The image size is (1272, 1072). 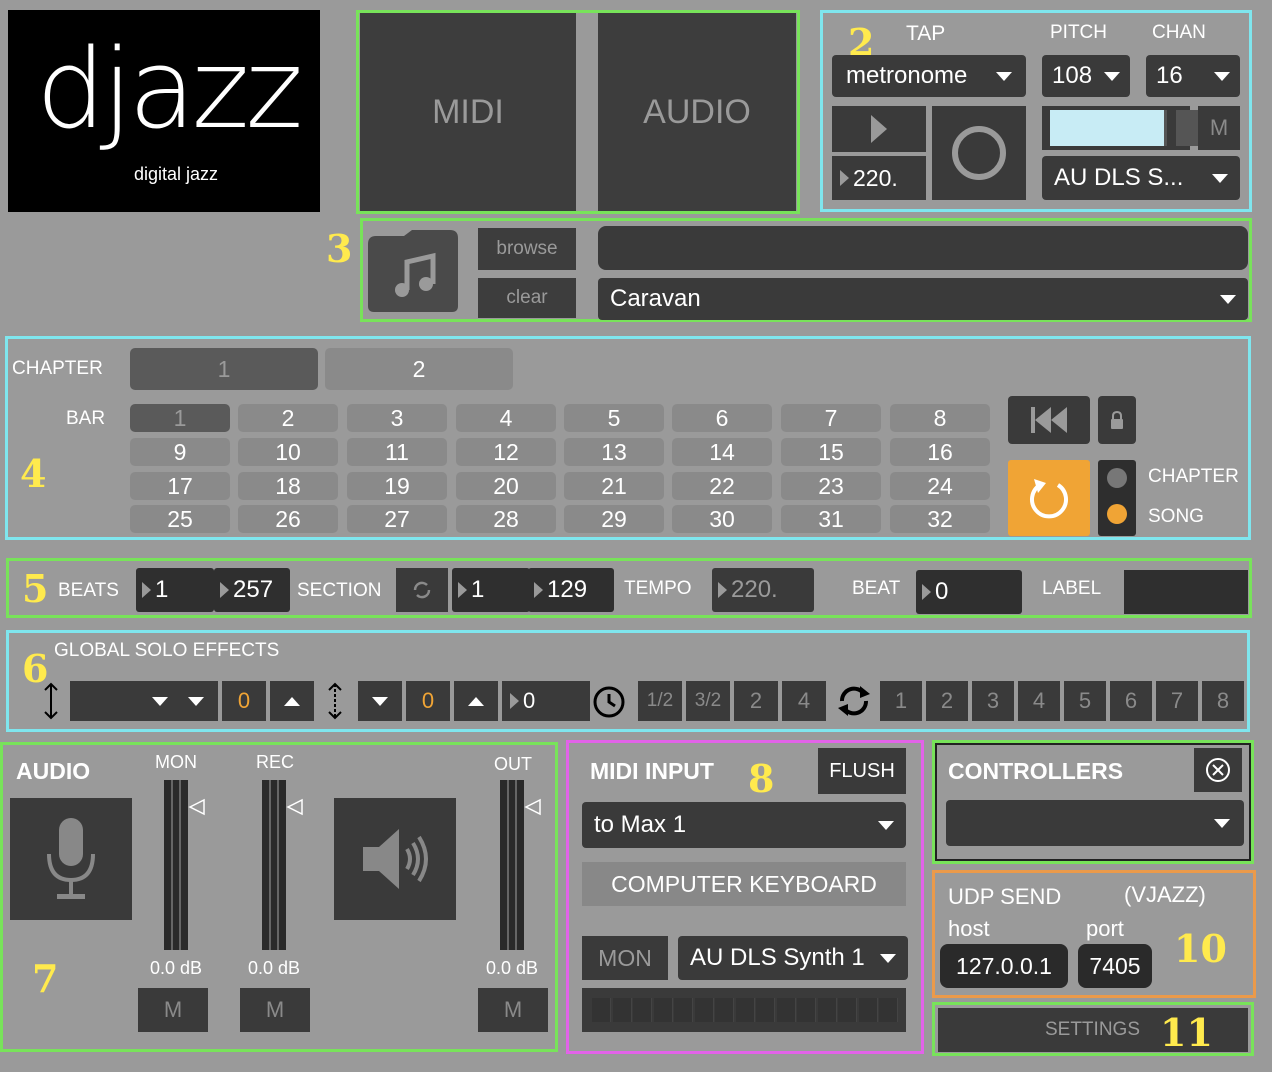 What do you see at coordinates (288, 418) in the screenshot?
I see `bar-button-2: 2` at bounding box center [288, 418].